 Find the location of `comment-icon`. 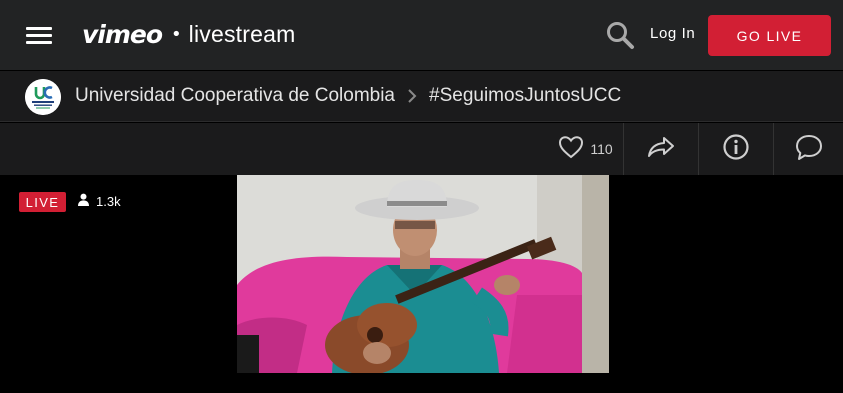

comment-icon is located at coordinates (809, 149).